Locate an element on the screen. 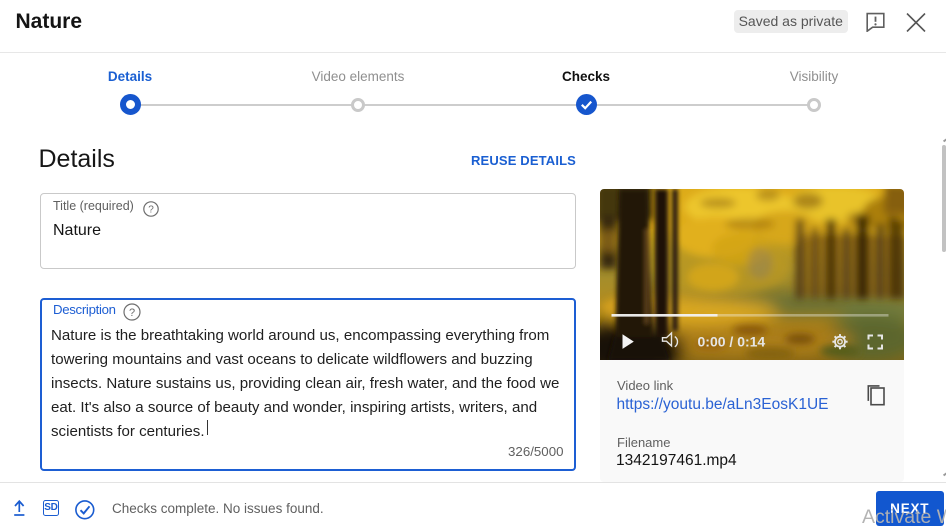 The image size is (946, 529). svg-text: 0:00 / 0:14 is located at coordinates (732, 341).